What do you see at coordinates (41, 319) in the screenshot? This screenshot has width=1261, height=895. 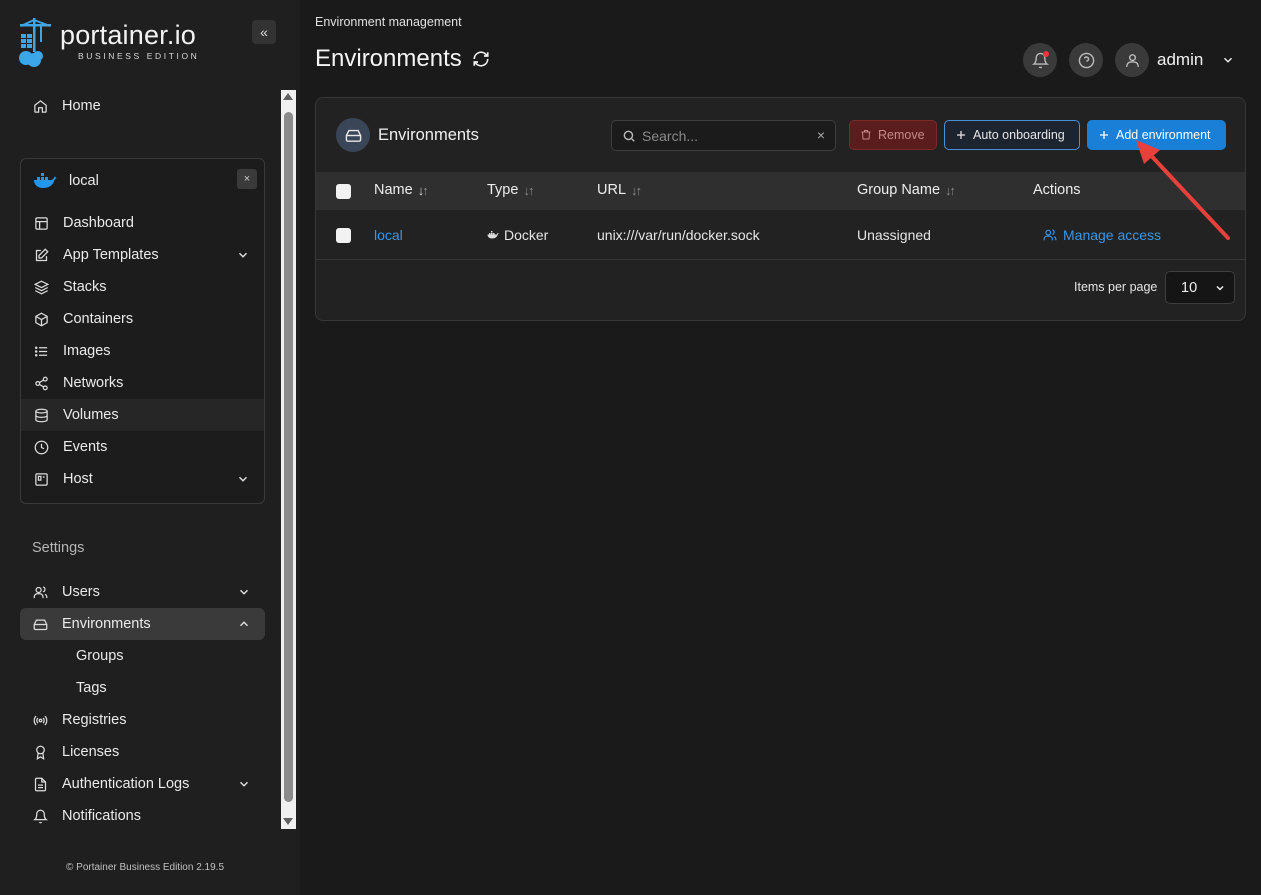 I see `box-icon` at bounding box center [41, 319].